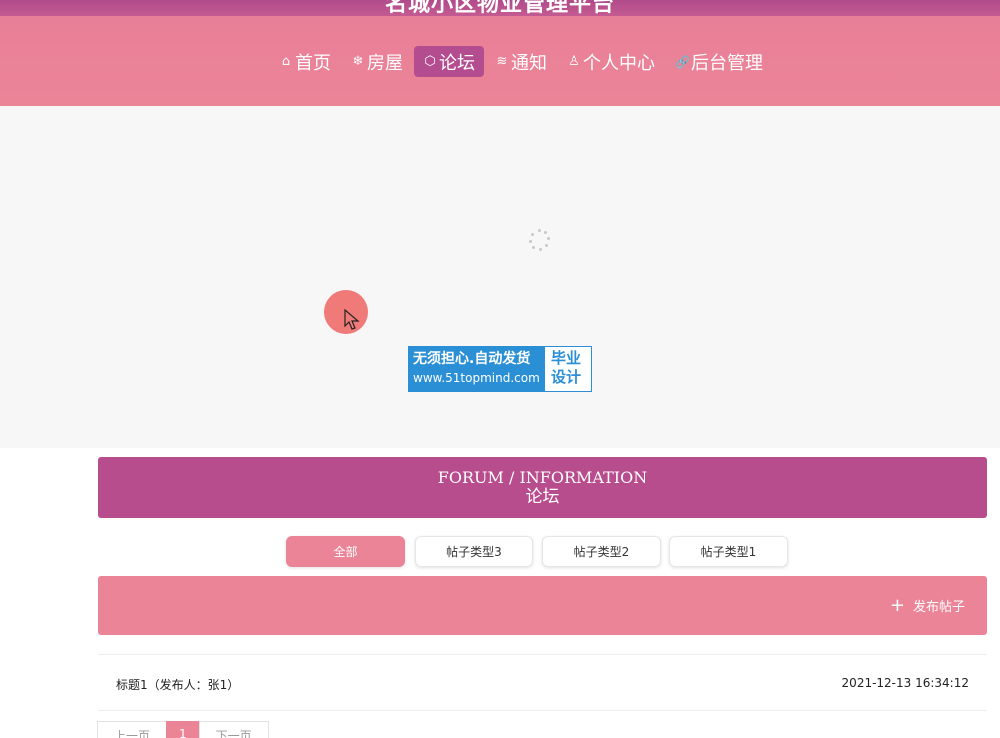 The height and width of the screenshot is (738, 1000). I want to click on link-icon: 🔗, so click(682, 61).